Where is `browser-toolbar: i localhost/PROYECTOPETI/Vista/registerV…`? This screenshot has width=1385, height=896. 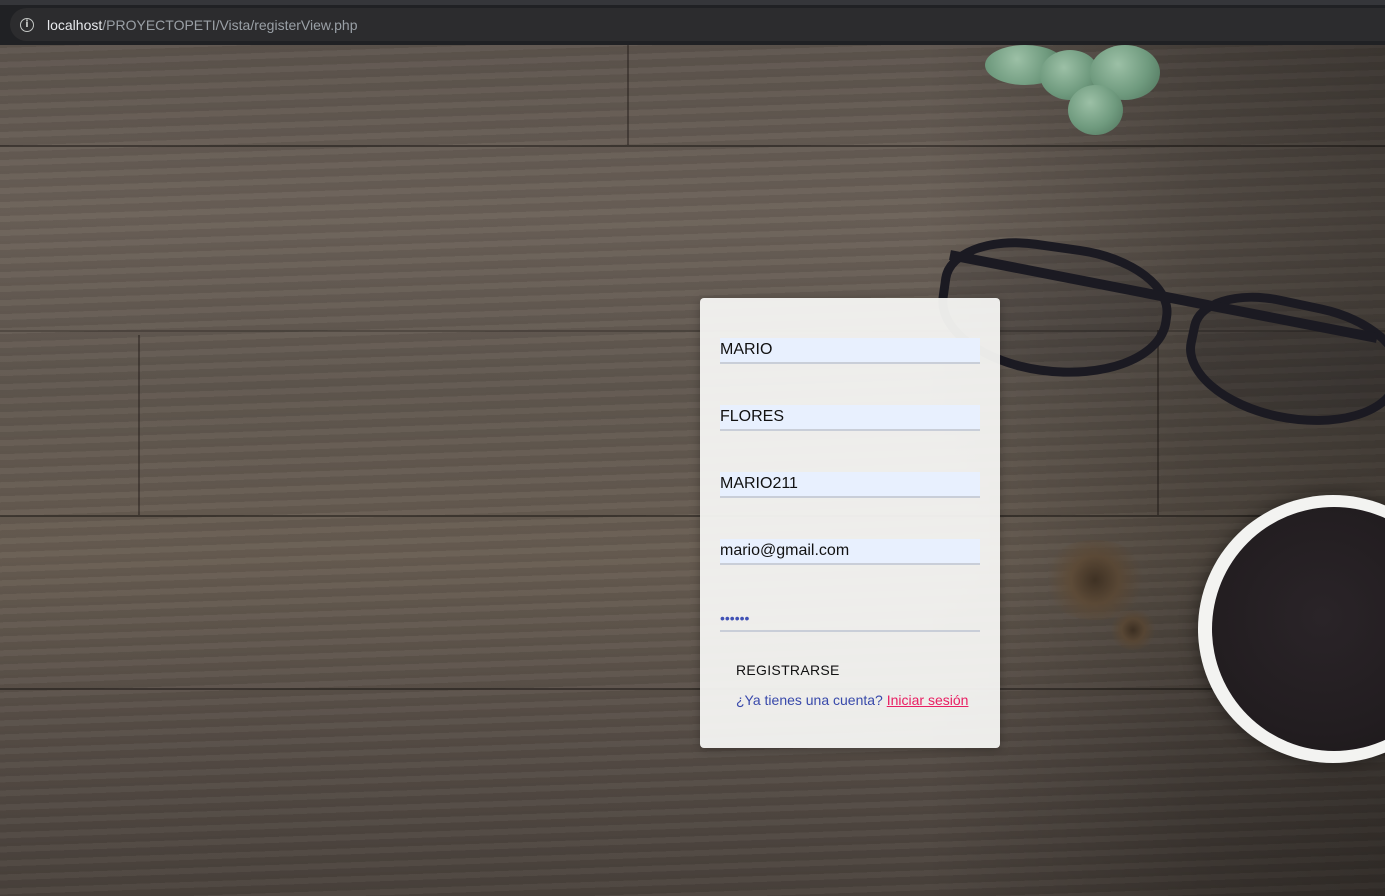 browser-toolbar: i localhost/PROYECTOPETI/Vista/registerV… is located at coordinates (692, 22).